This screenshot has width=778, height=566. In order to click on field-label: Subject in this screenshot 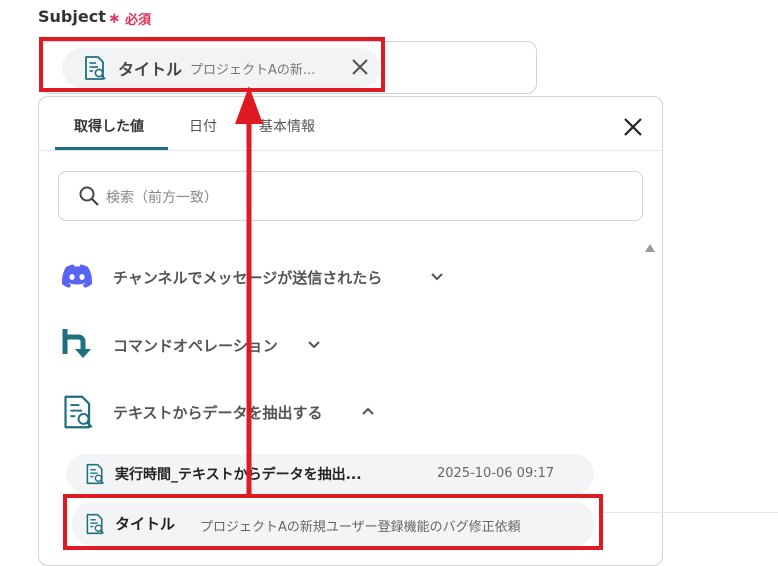, I will do `click(72, 16)`.